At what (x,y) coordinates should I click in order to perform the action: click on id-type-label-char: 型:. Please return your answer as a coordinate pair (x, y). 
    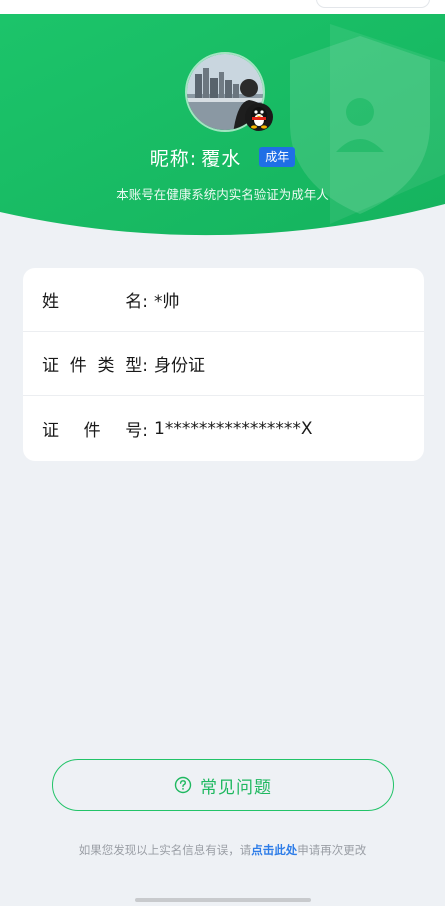
    Looking at the image, I should click on (136, 366).